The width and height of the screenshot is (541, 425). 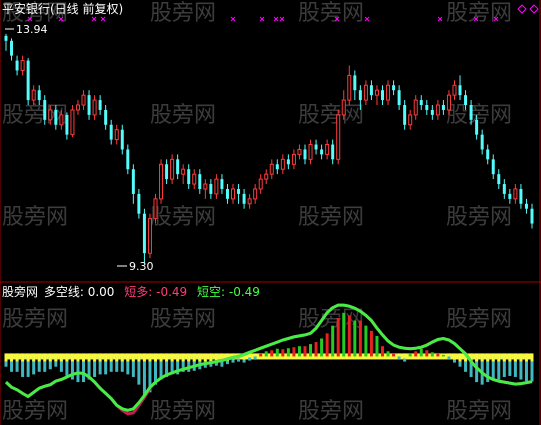 What do you see at coordinates (522, 9) in the screenshot?
I see `signal-marker-diamond` at bounding box center [522, 9].